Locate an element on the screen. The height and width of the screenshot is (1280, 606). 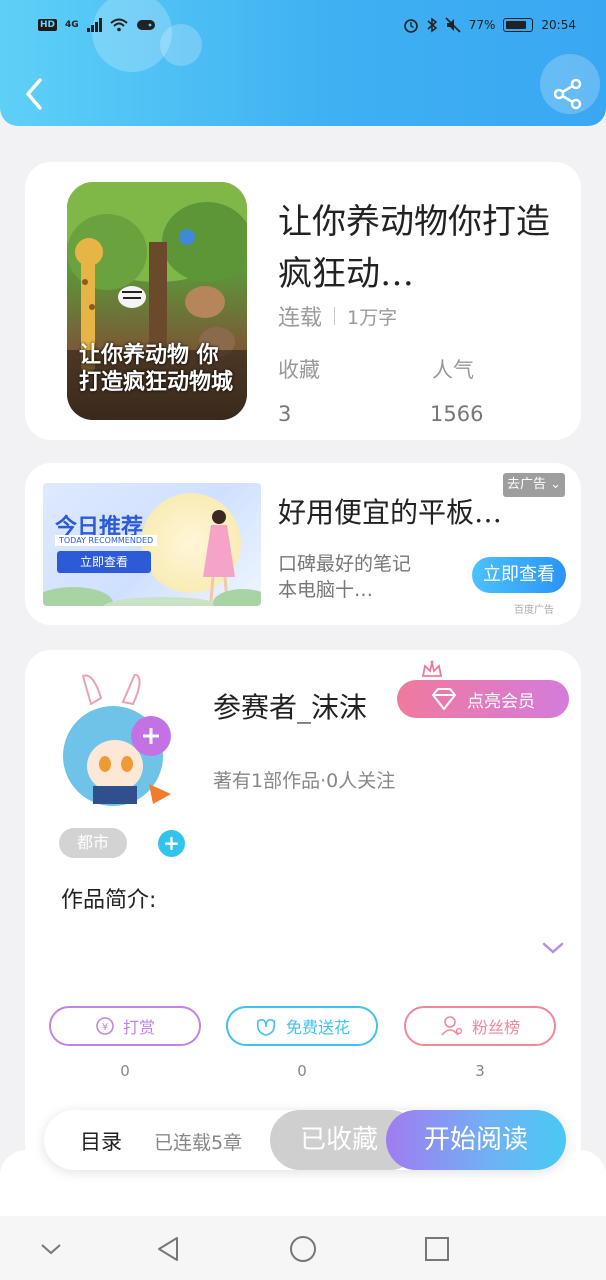
clock: 20:54 is located at coordinates (558, 25).